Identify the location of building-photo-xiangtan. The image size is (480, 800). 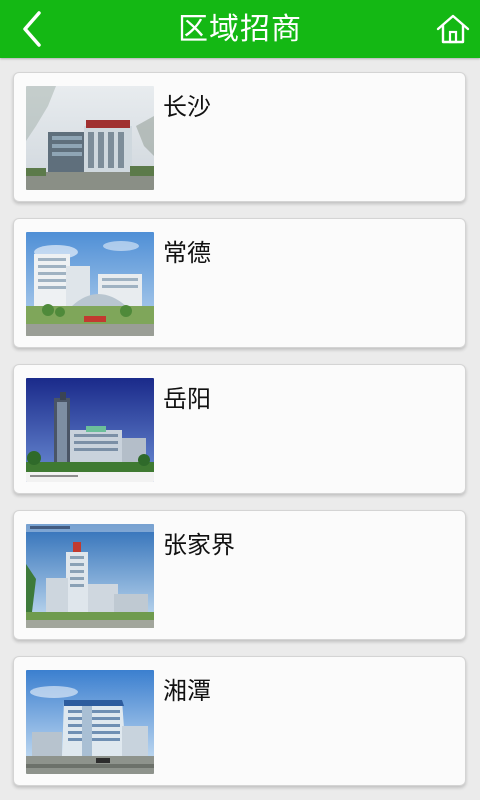
(90, 722).